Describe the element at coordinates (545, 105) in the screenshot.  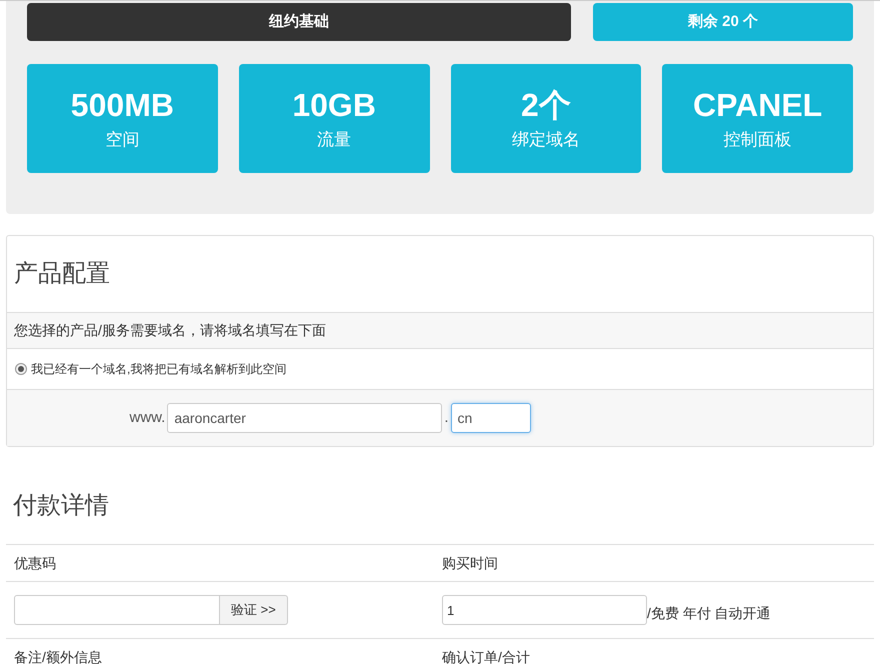
I see `feature-value: 2个` at that location.